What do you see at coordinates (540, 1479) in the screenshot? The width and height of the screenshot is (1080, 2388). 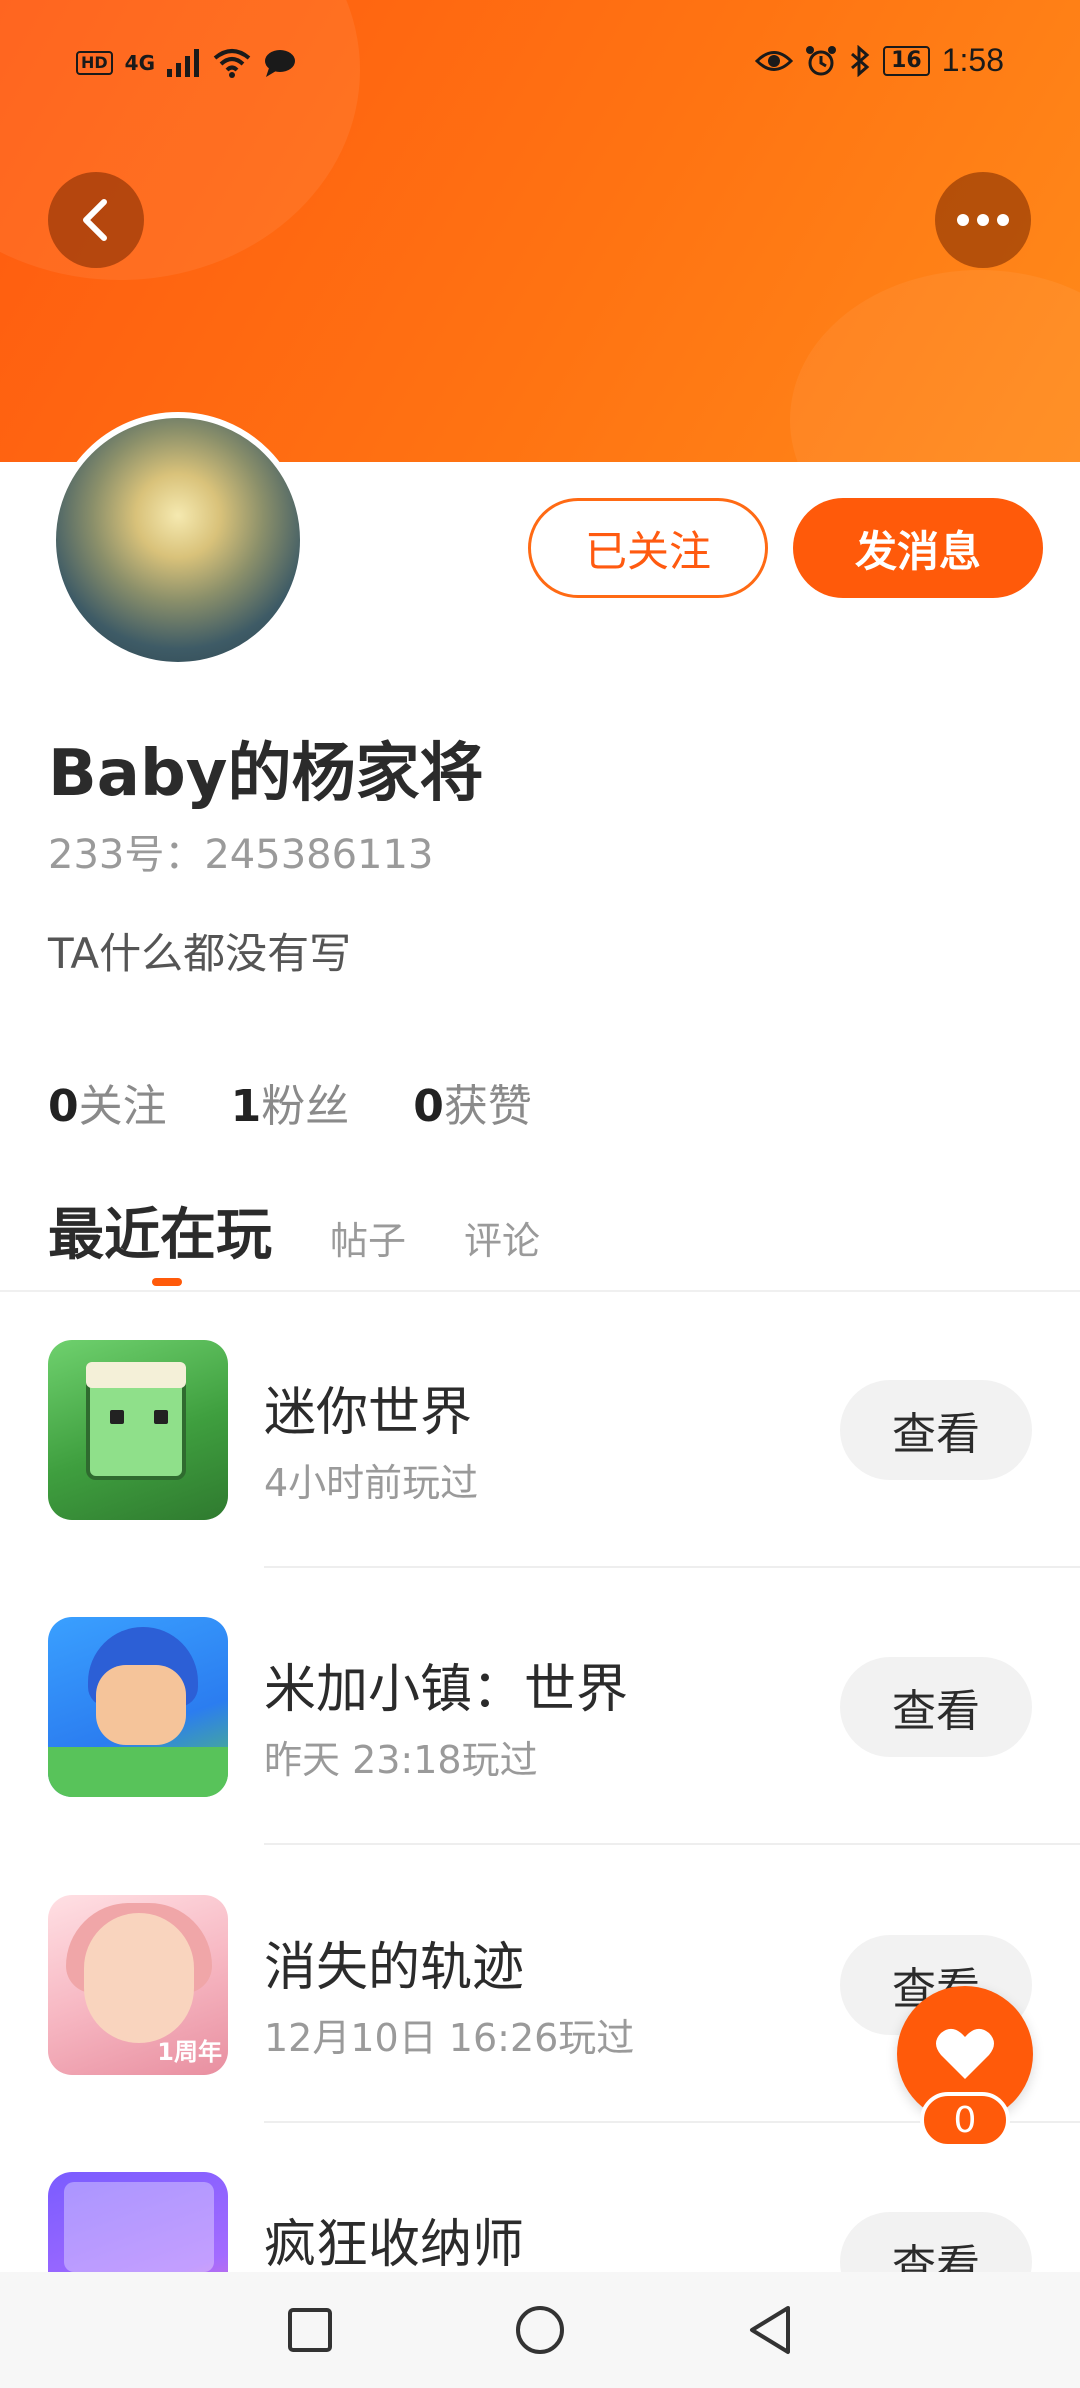 I see `list-item: 迷你世界 4小时前玩过 查看` at bounding box center [540, 1479].